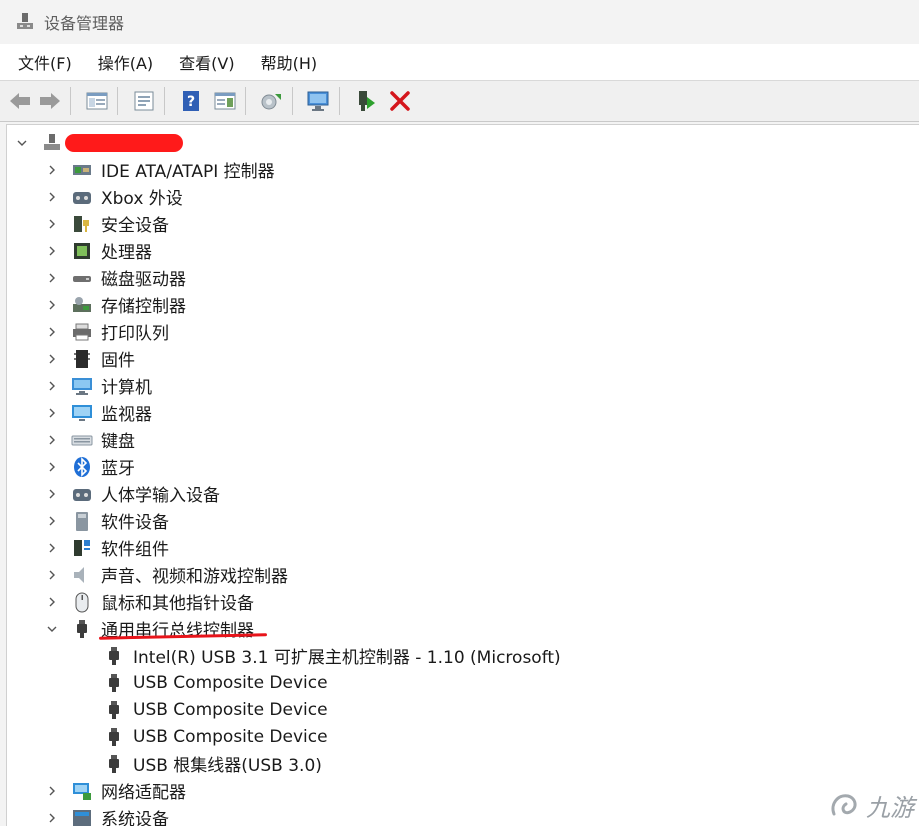  Describe the element at coordinates (142, 196) in the screenshot. I see `tree-item-label: Xbox 外设` at that location.